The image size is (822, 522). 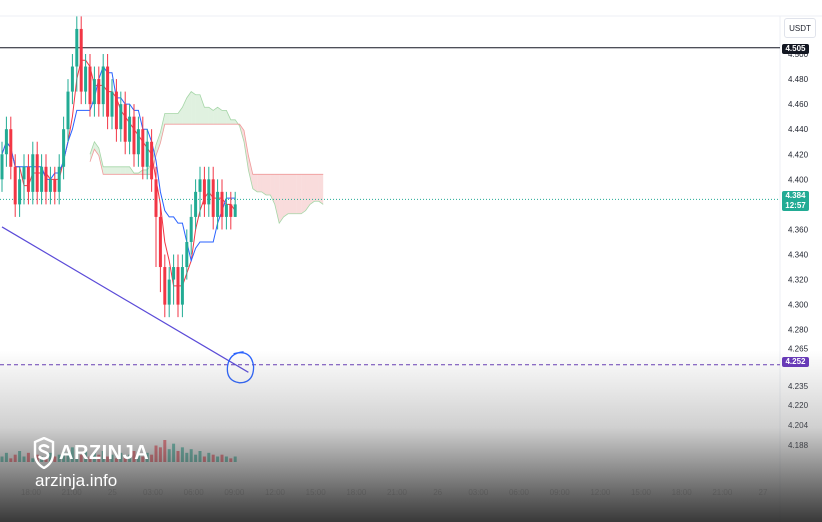 What do you see at coordinates (798, 330) in the screenshot?
I see `y-axis-tick-label: 4.280` at bounding box center [798, 330].